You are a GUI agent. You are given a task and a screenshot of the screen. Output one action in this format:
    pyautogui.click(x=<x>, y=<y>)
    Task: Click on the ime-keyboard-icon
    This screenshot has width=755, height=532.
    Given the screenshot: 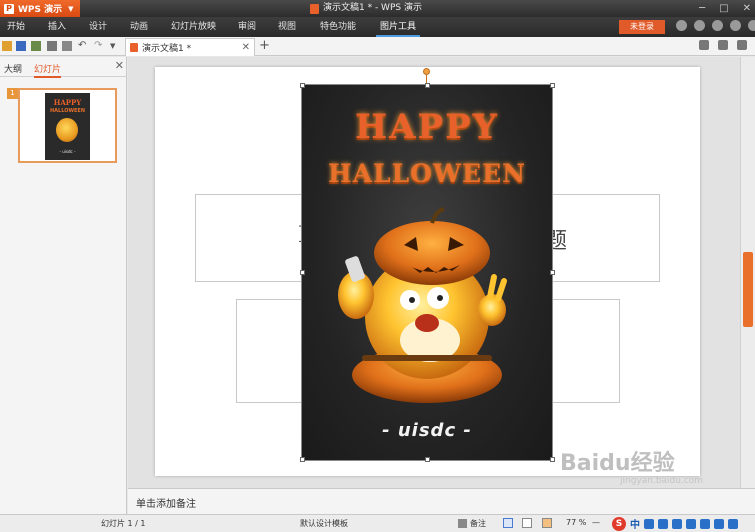 What is the action you would take?
    pyautogui.click(x=677, y=523)
    